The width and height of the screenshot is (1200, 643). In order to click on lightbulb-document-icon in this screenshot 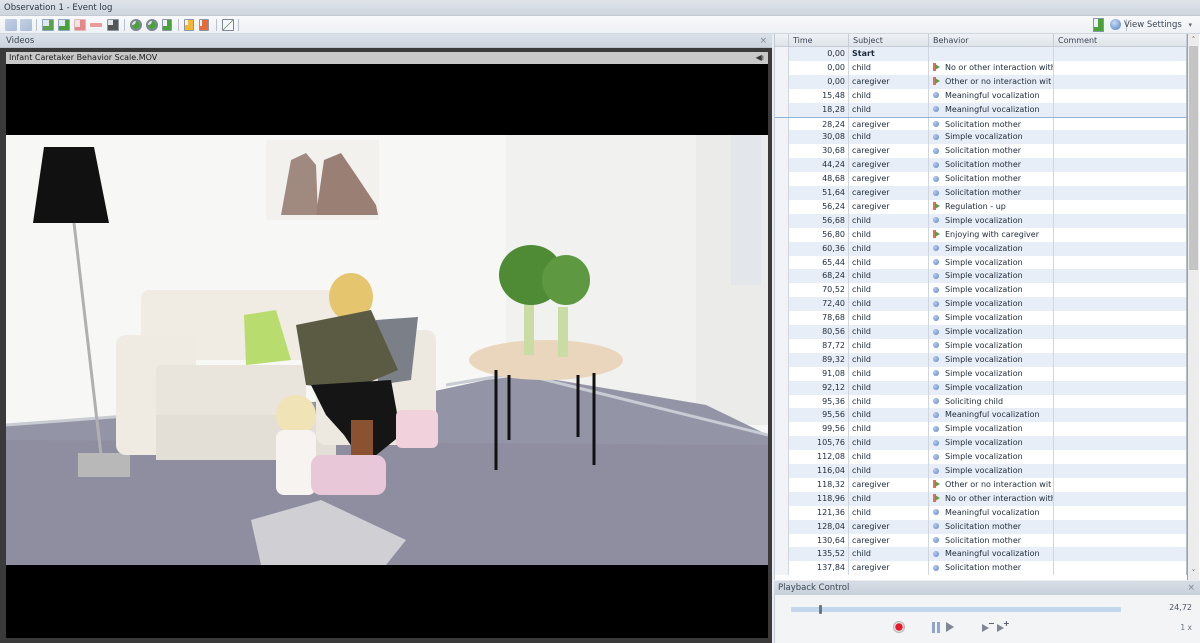, I will do `click(189, 25)`.